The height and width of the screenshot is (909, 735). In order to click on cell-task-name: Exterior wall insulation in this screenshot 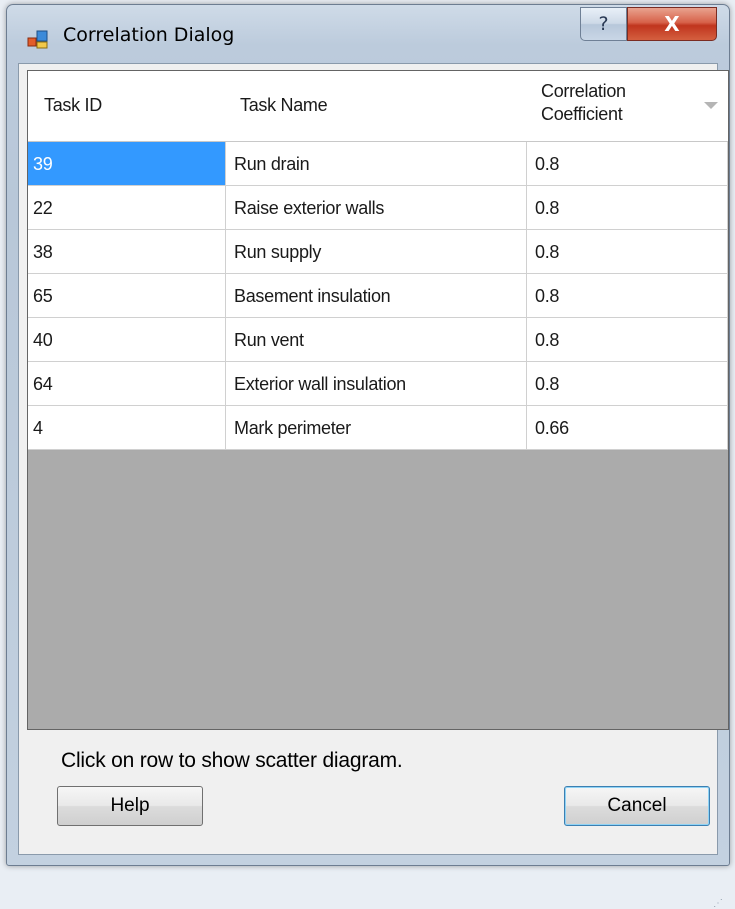, I will do `click(376, 384)`.